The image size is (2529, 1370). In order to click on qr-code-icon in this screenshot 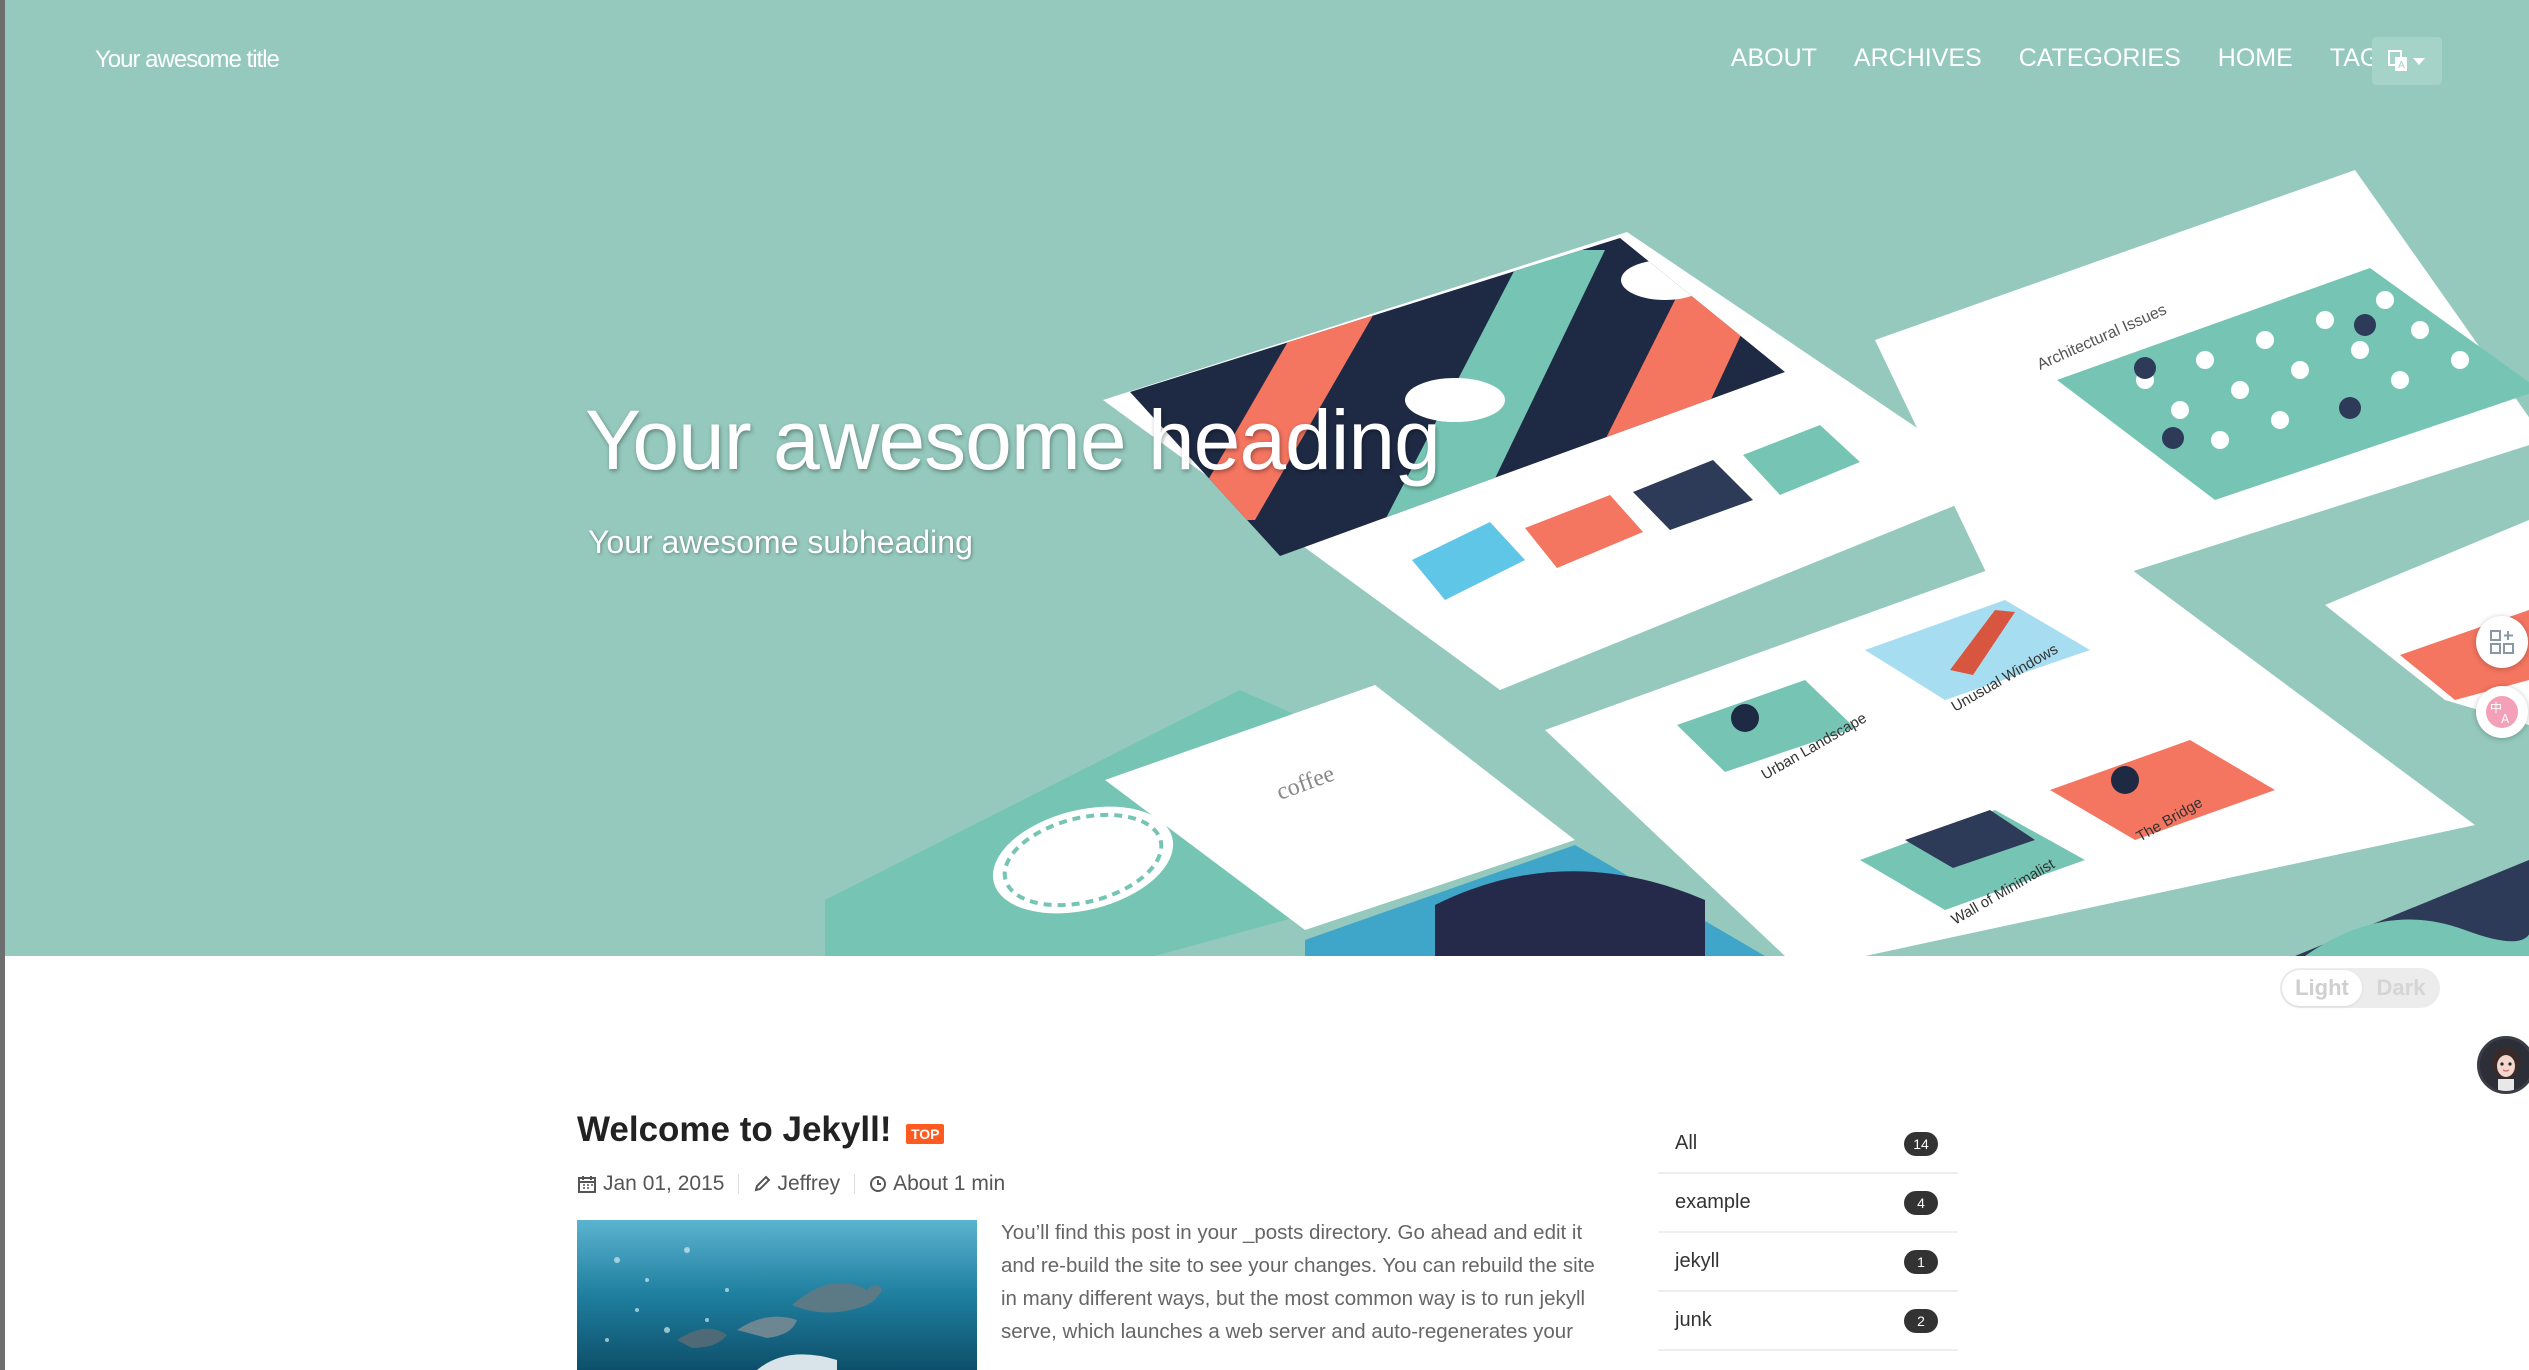, I will do `click(2502, 642)`.